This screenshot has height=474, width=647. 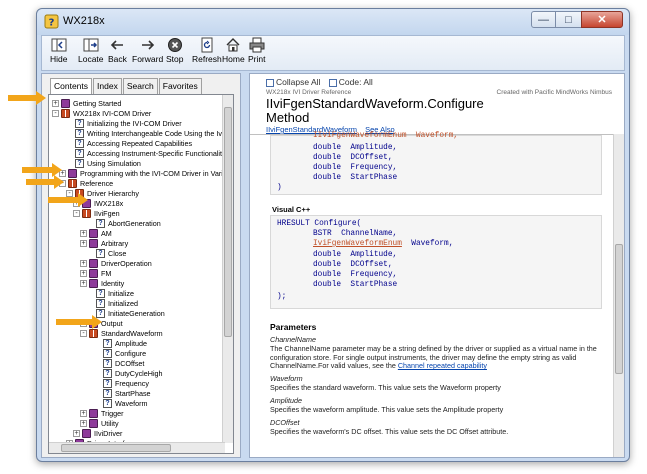 I want to click on code2-line: double Amplitude,, so click(x=355, y=255).